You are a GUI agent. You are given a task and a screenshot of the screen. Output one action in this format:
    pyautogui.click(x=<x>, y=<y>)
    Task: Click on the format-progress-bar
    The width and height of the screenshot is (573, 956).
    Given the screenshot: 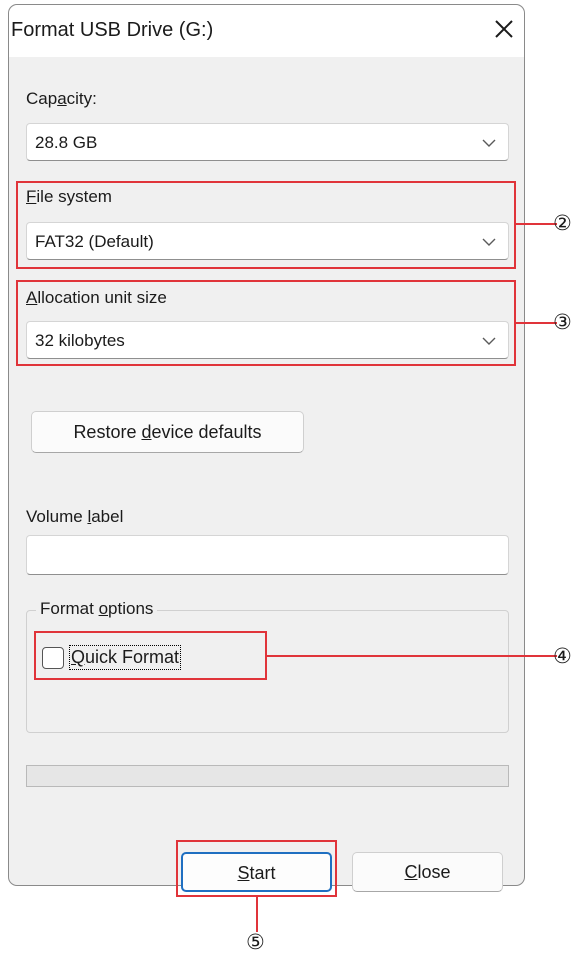 What is the action you would take?
    pyautogui.click(x=267, y=776)
    